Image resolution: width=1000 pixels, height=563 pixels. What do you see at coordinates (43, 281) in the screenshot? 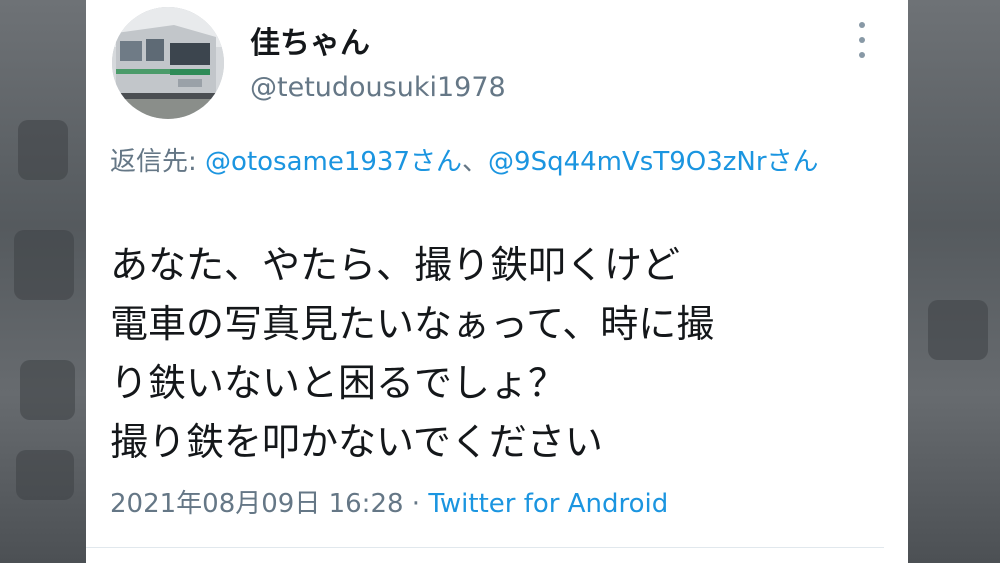
I see `blurred-background-left` at bounding box center [43, 281].